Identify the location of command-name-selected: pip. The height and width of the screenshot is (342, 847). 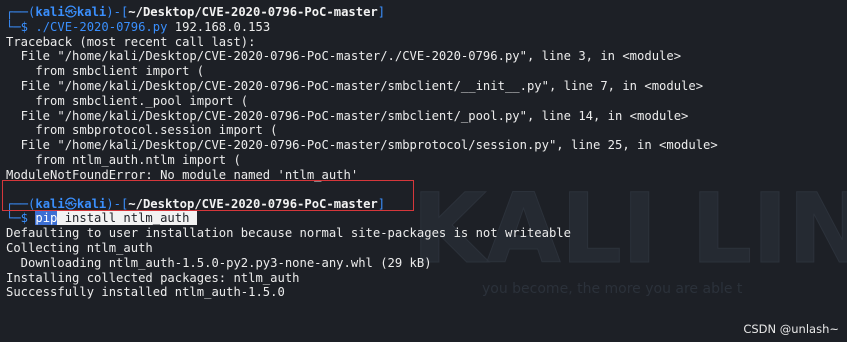
(46, 218).